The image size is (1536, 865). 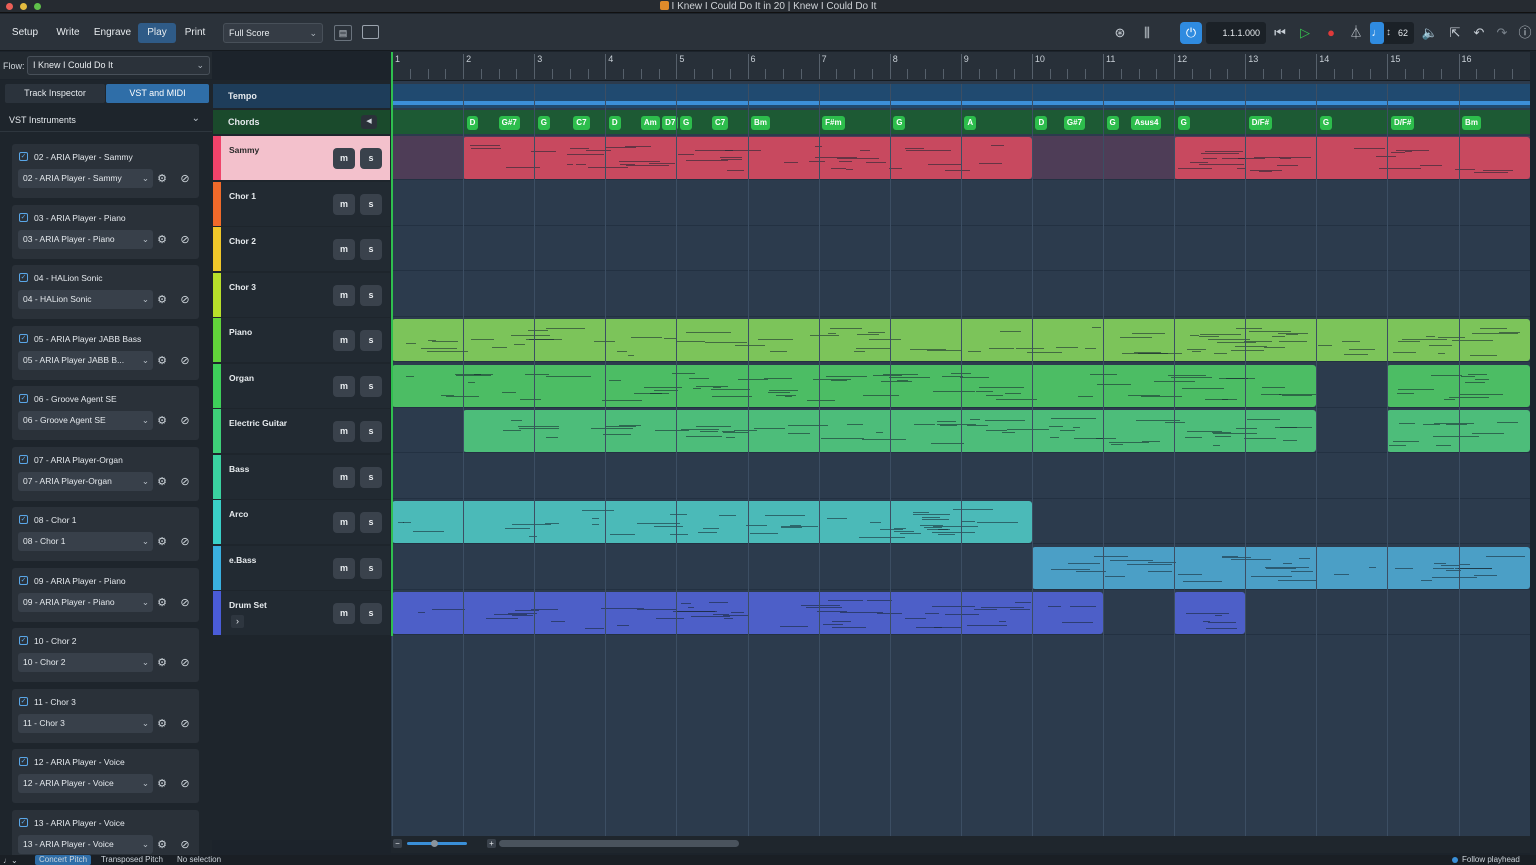 I want to click on mode-print: Print, so click(x=195, y=33).